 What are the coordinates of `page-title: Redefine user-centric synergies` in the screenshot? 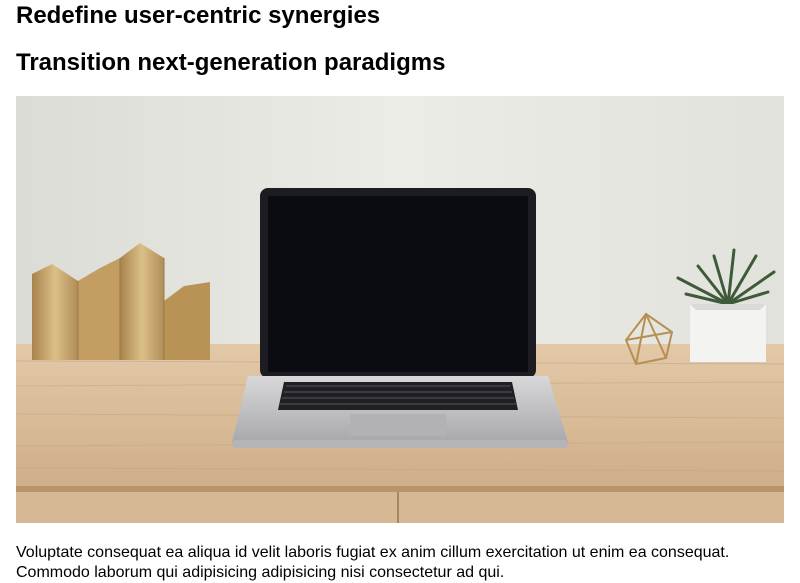 It's located at (198, 15).